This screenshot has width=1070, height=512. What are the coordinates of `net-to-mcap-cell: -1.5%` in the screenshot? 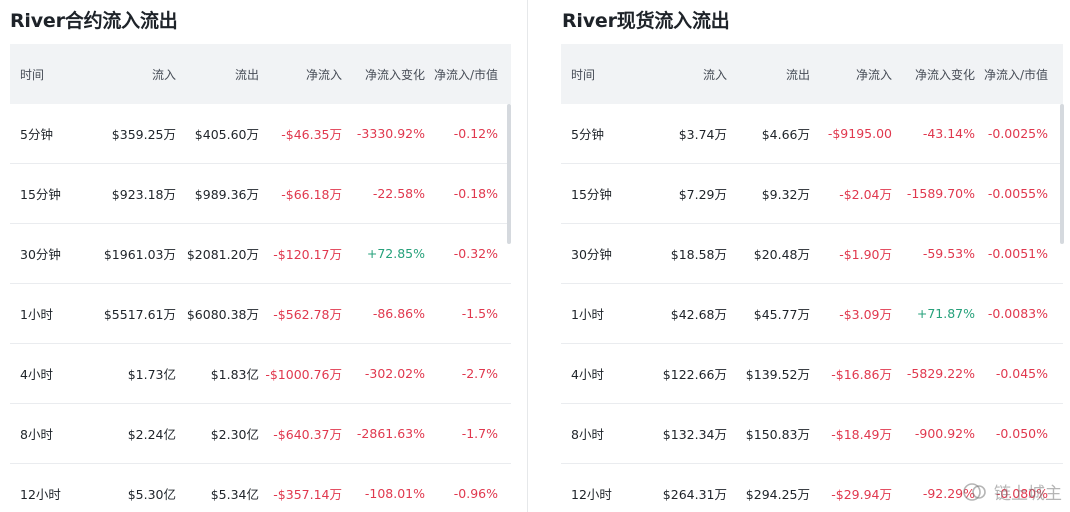 It's located at (479, 313).